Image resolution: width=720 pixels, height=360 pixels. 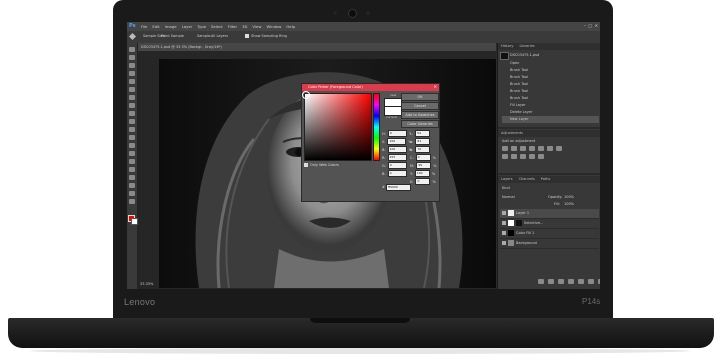 What do you see at coordinates (423, 133) in the screenshot?
I see `lab-l-field: 54` at bounding box center [423, 133].